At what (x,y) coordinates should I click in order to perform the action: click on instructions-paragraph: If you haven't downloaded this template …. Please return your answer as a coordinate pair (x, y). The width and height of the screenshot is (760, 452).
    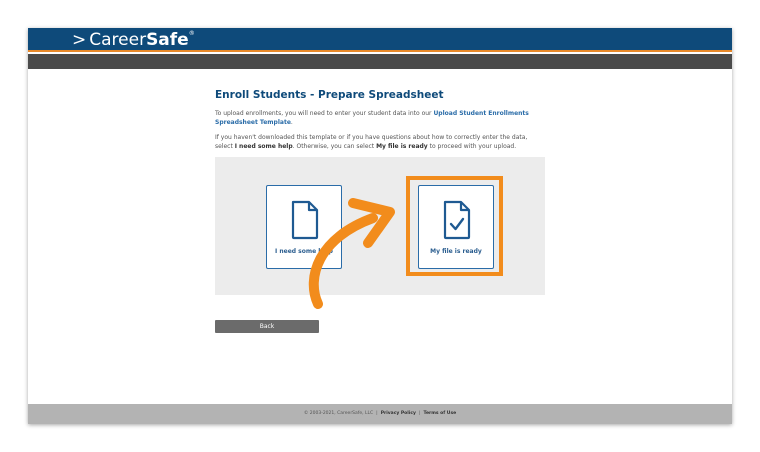
    Looking at the image, I should click on (380, 142).